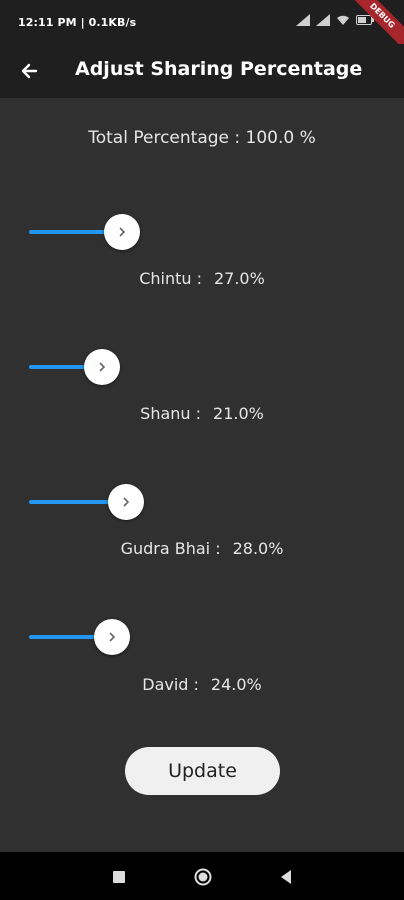 This screenshot has width=404, height=900. What do you see at coordinates (202, 138) in the screenshot?
I see `total-percentage: Total Percentage : 100.0 %` at bounding box center [202, 138].